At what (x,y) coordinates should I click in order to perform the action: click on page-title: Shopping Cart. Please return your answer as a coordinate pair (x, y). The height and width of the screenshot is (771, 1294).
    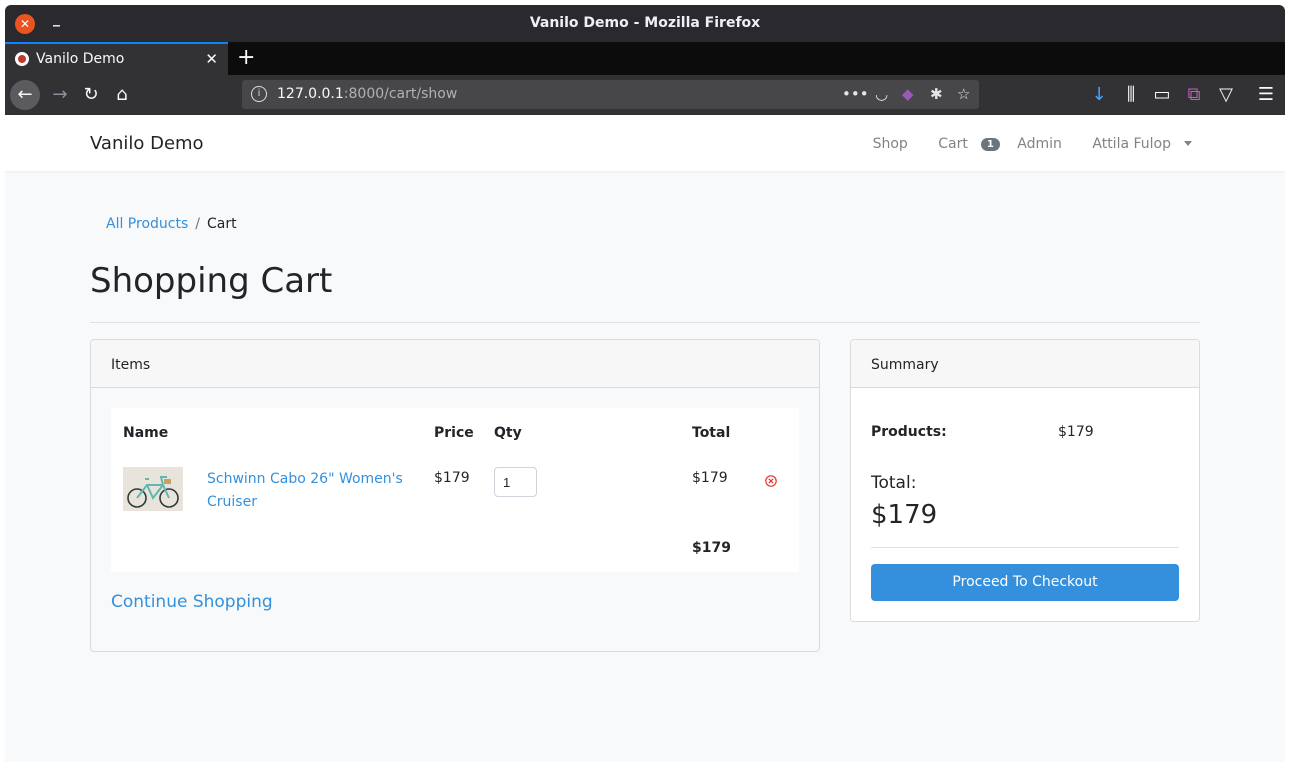
    Looking at the image, I should click on (211, 281).